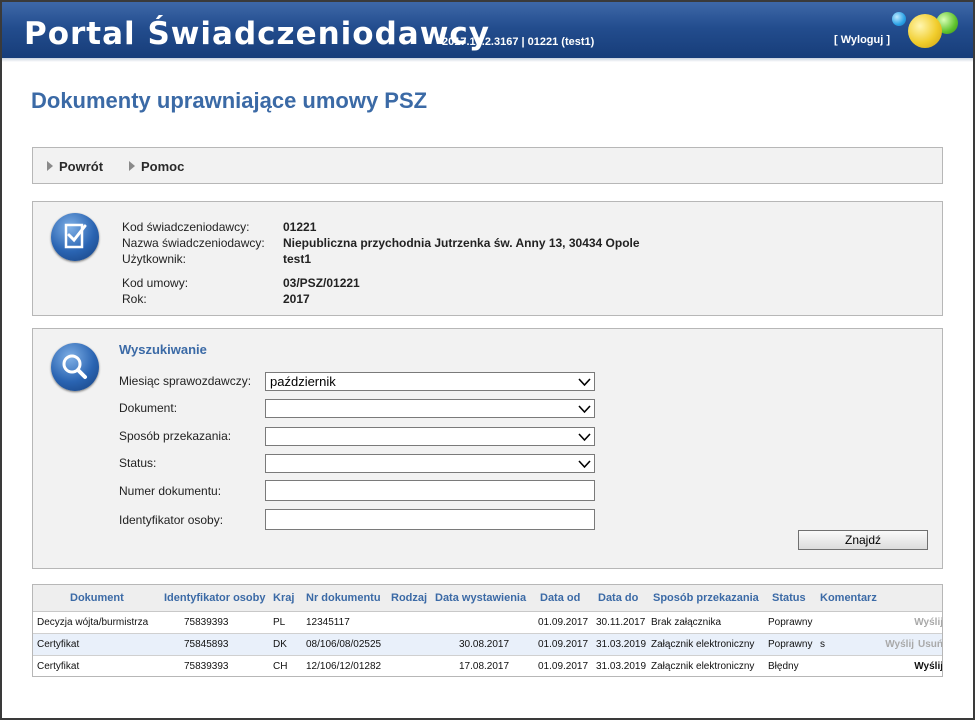 The height and width of the screenshot is (720, 975). Describe the element at coordinates (155, 283) in the screenshot. I see `contract-code-label: Kod umowy:` at that location.